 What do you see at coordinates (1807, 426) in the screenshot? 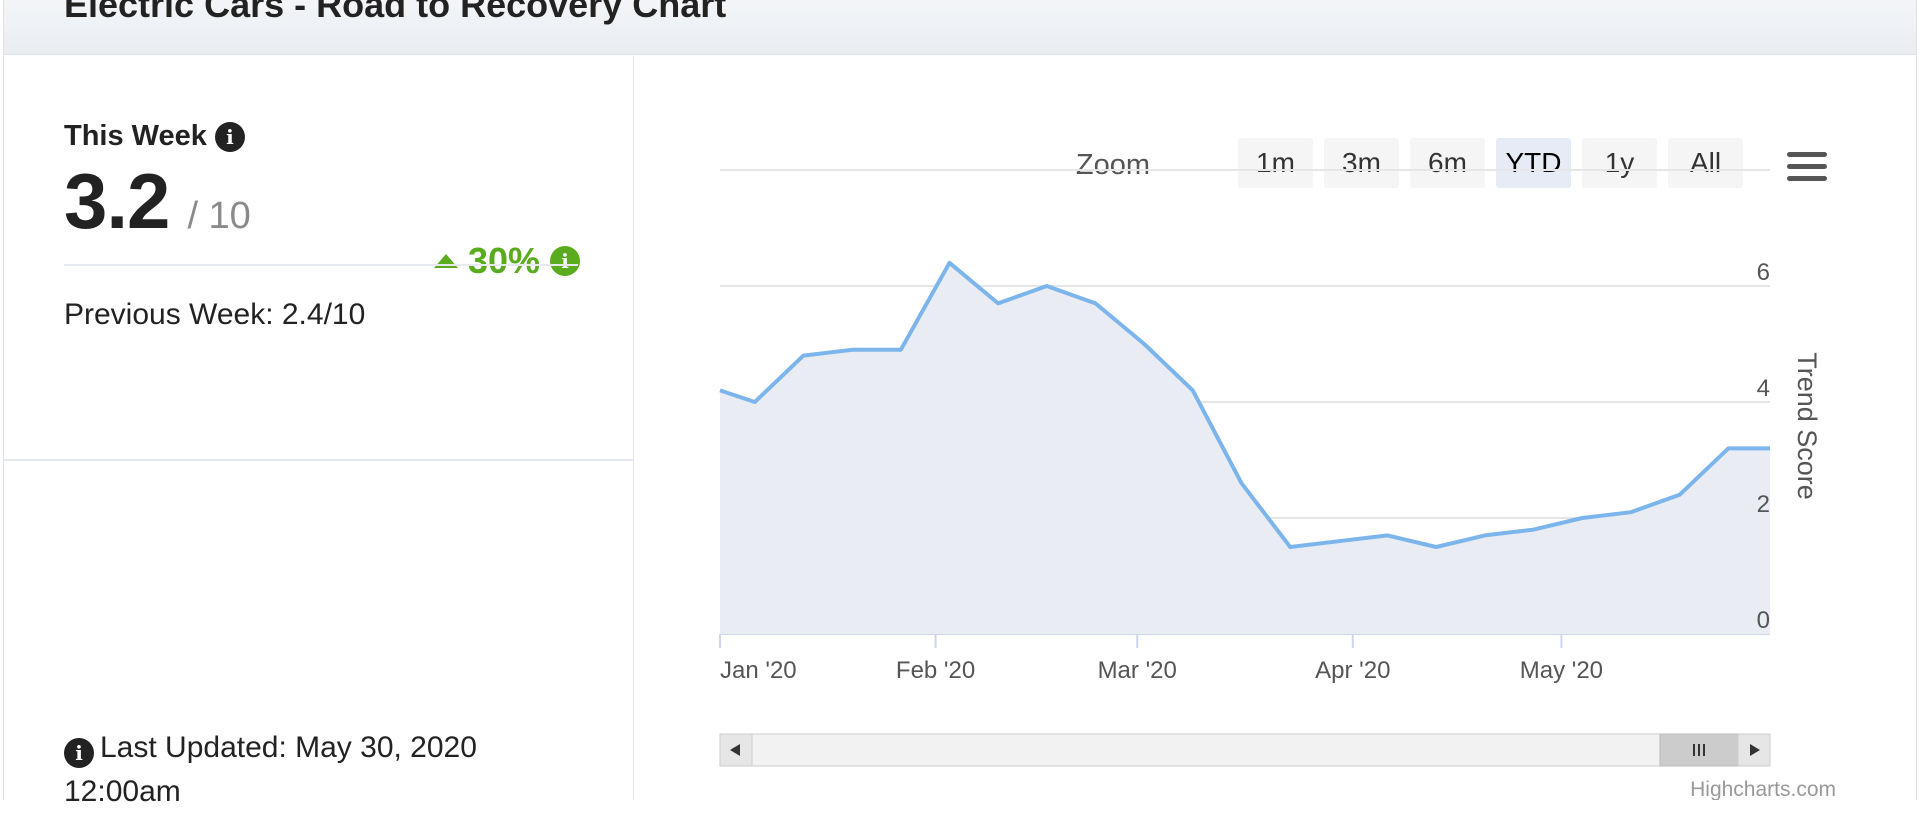
I see `y-axis-title: Trend Score` at bounding box center [1807, 426].